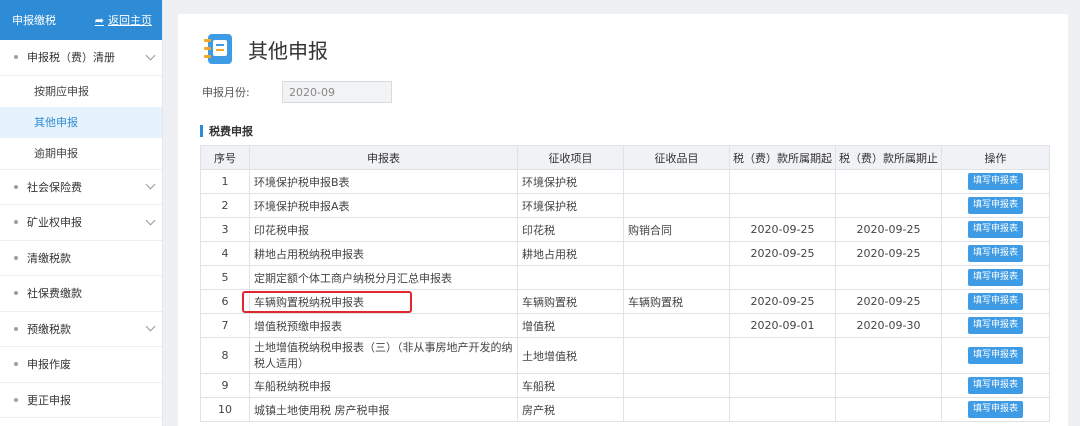 The height and width of the screenshot is (426, 1080). What do you see at coordinates (570, 409) in the screenshot?
I see `collection-project: 房产税` at bounding box center [570, 409].